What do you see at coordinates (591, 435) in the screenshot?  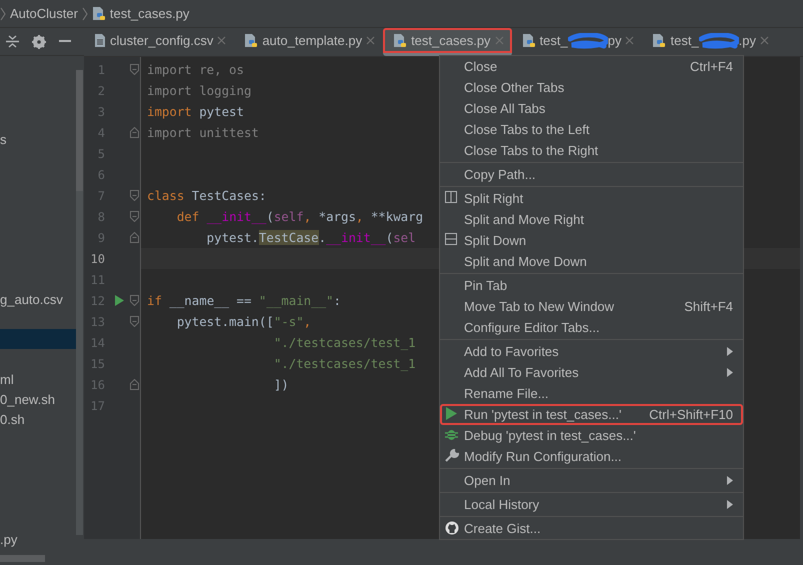 I see `menu-item: Debug 'pytest in test_cases...'` at bounding box center [591, 435].